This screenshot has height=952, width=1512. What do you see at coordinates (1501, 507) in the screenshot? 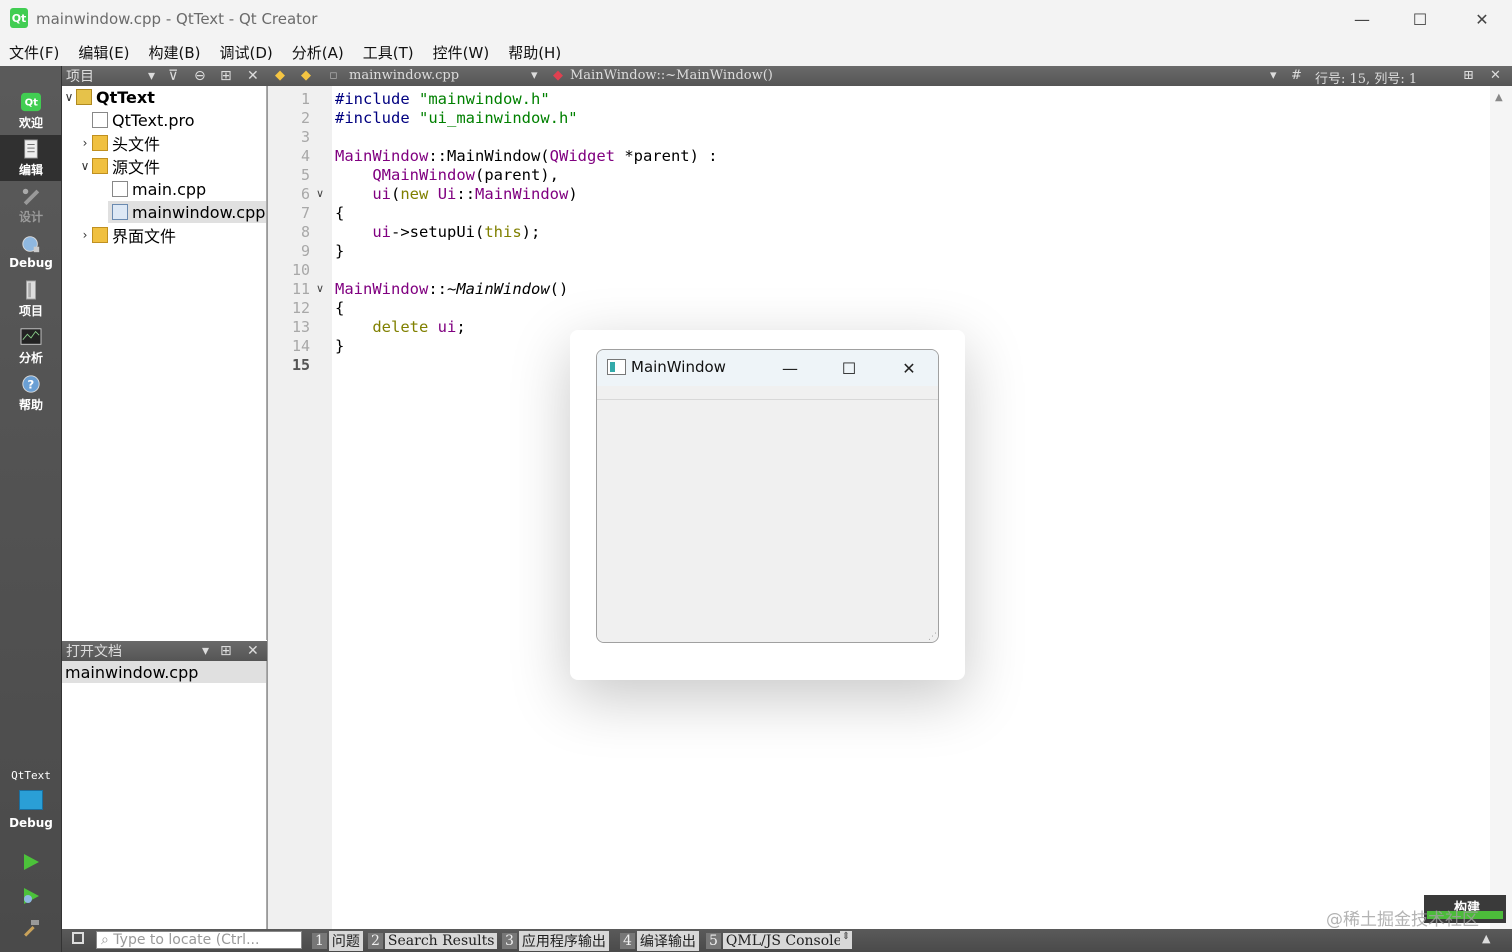
I see `editor-scrollbar: ▲` at bounding box center [1501, 507].